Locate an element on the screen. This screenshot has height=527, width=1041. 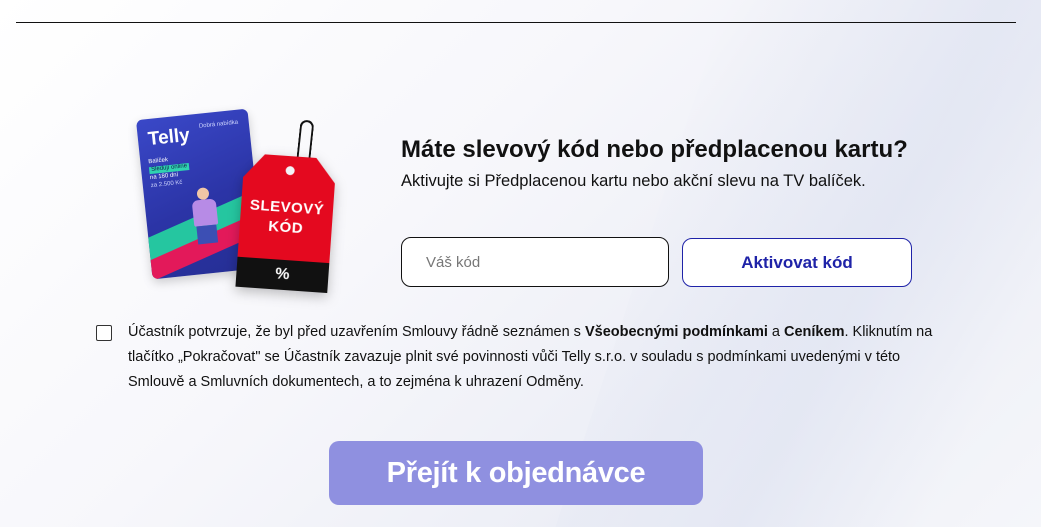
card-person-figure is located at coordinates (205, 217).